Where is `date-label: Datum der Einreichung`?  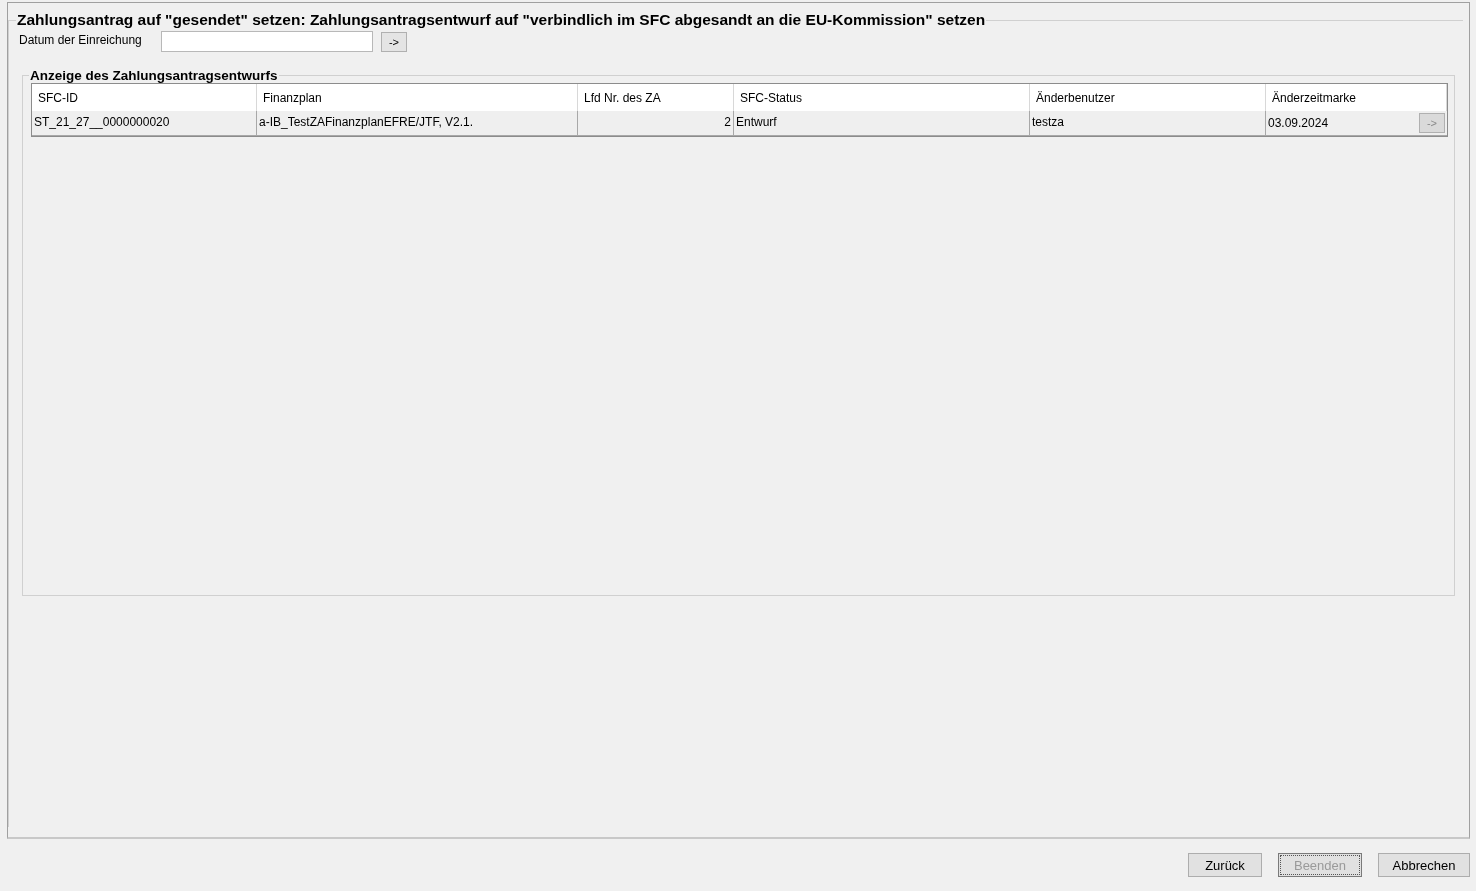 date-label: Datum der Einreichung is located at coordinates (81, 40).